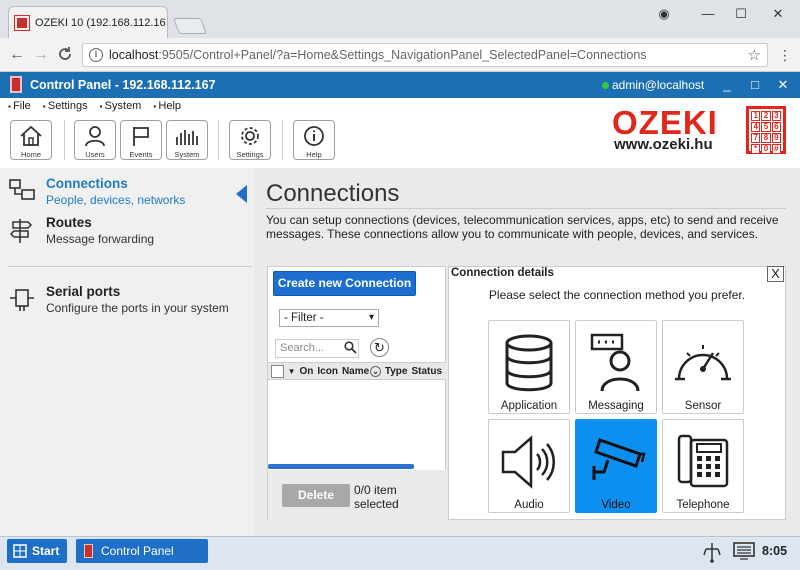 This screenshot has height=570, width=800. I want to click on menu-system: System, so click(121, 106).